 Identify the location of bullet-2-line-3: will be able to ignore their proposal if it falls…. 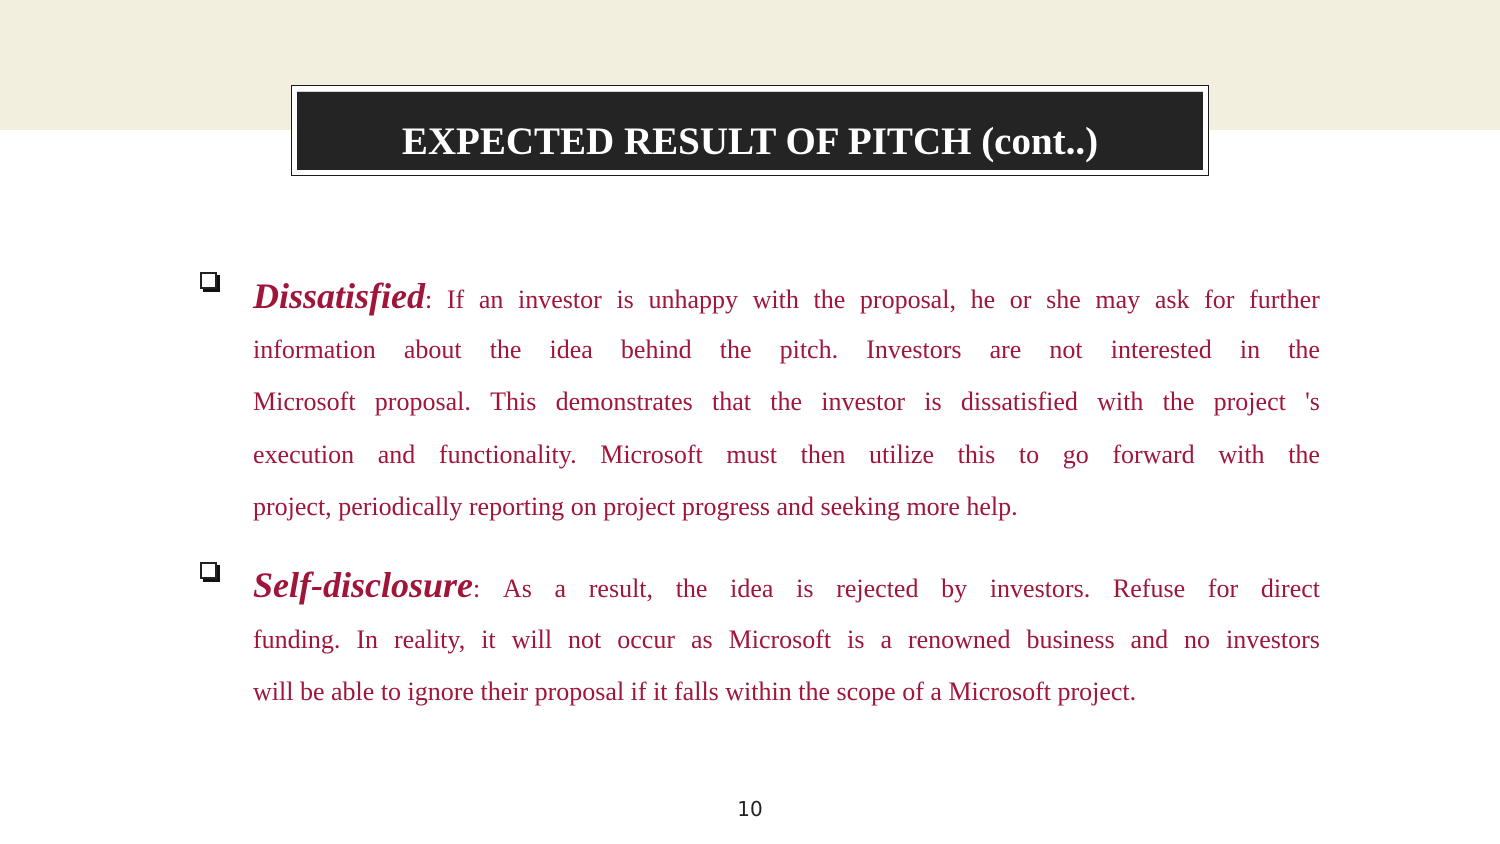
(695, 691).